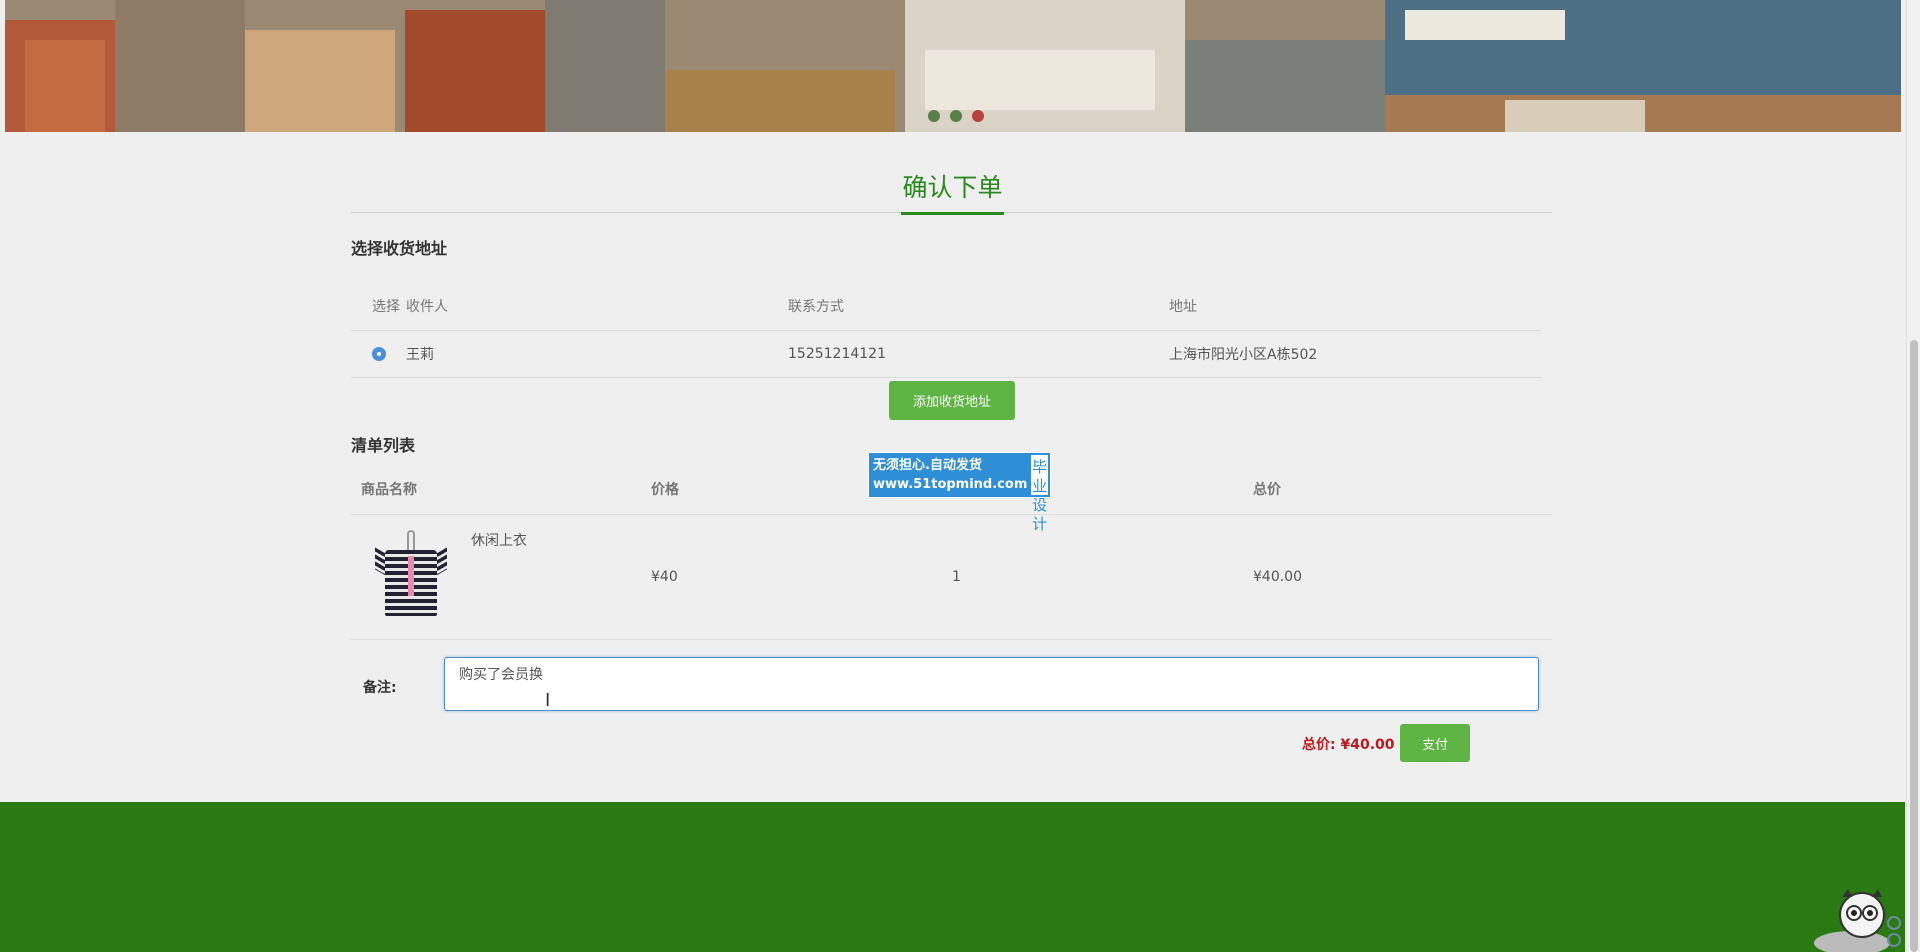 The image size is (1920, 952). I want to click on address-table-header: 选择 收件人 联系方式 地址, so click(946, 307).